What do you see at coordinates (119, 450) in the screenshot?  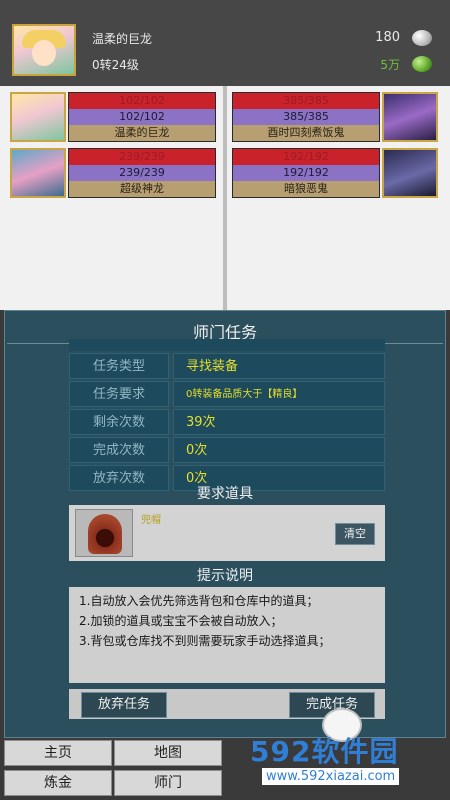 I see `row-label: 完成次数` at bounding box center [119, 450].